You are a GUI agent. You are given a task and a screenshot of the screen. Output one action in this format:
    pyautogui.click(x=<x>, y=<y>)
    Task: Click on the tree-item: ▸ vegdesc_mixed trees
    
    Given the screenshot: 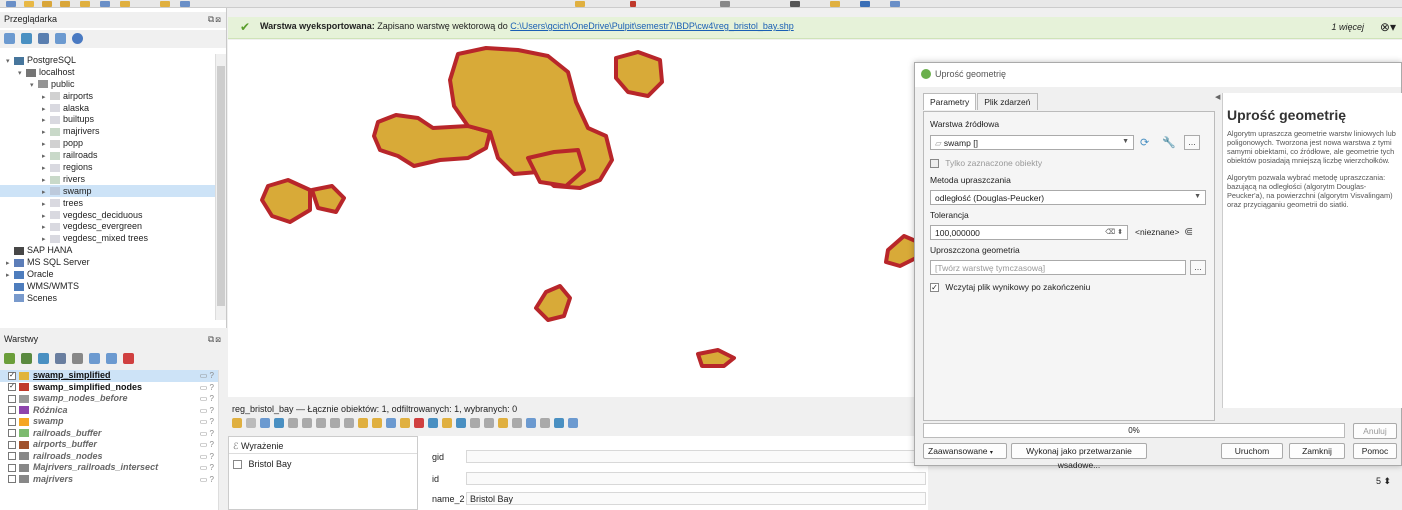 What is the action you would take?
    pyautogui.click(x=107, y=238)
    